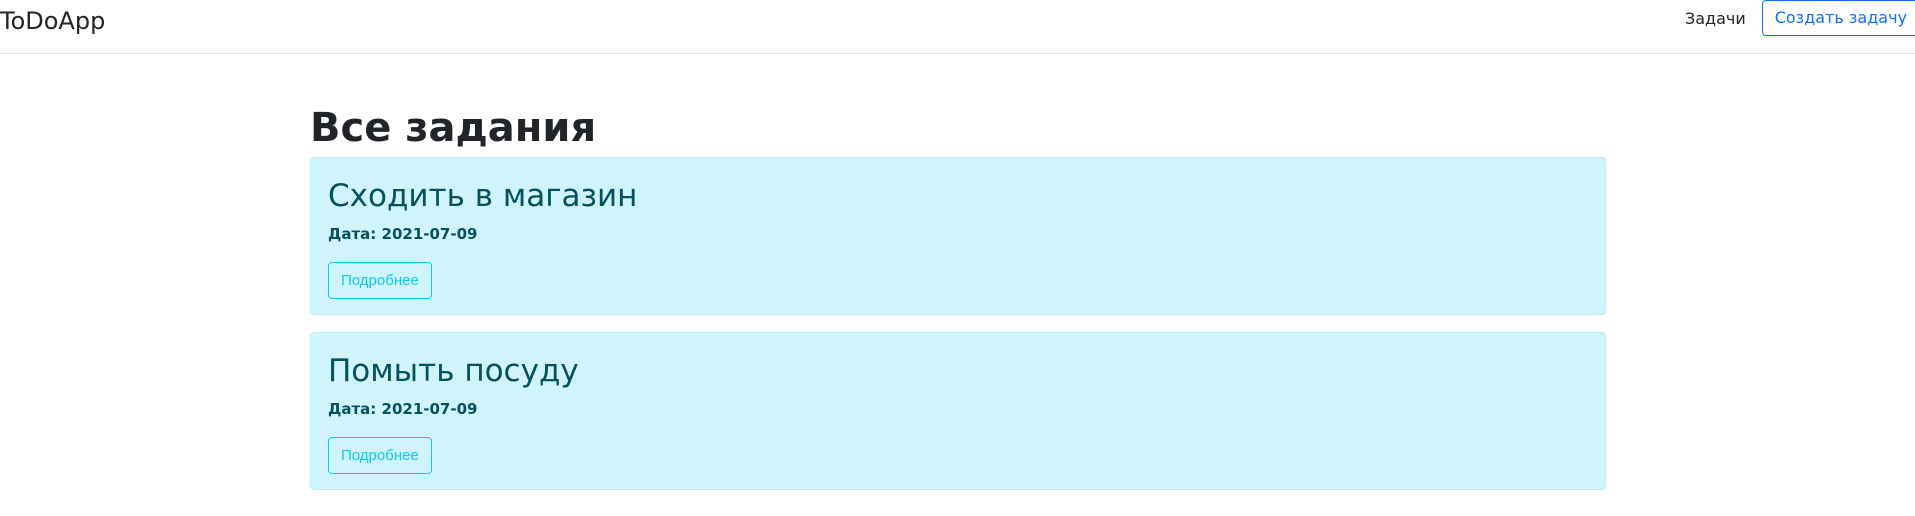 Image resolution: width=1915 pixels, height=516 pixels. What do you see at coordinates (52, 21) in the screenshot?
I see `brand-logo-link: ToDoApp` at bounding box center [52, 21].